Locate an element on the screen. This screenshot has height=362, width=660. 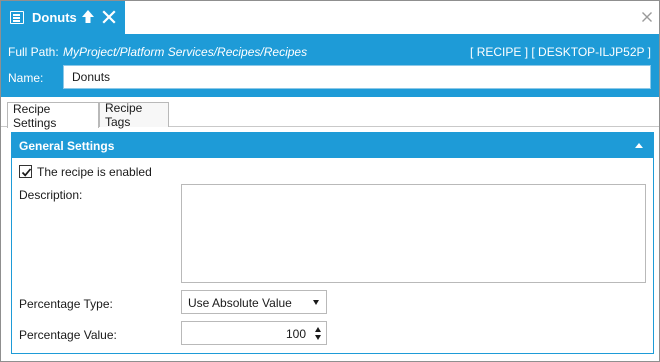
spin-up-icon is located at coordinates (318, 329).